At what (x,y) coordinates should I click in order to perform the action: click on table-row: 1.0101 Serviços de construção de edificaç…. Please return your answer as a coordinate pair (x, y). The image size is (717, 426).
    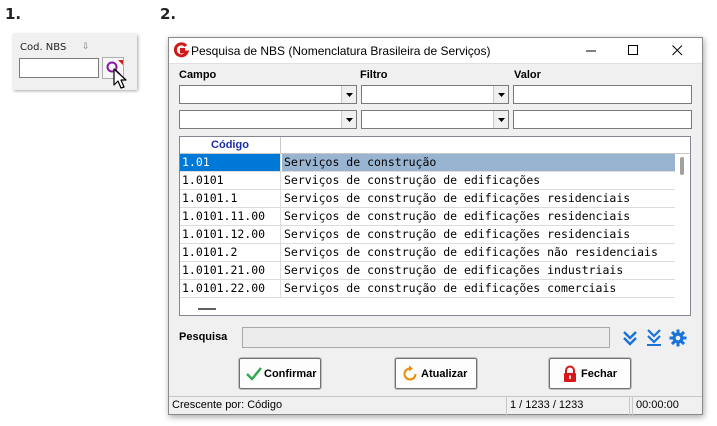
    Looking at the image, I should click on (427, 181).